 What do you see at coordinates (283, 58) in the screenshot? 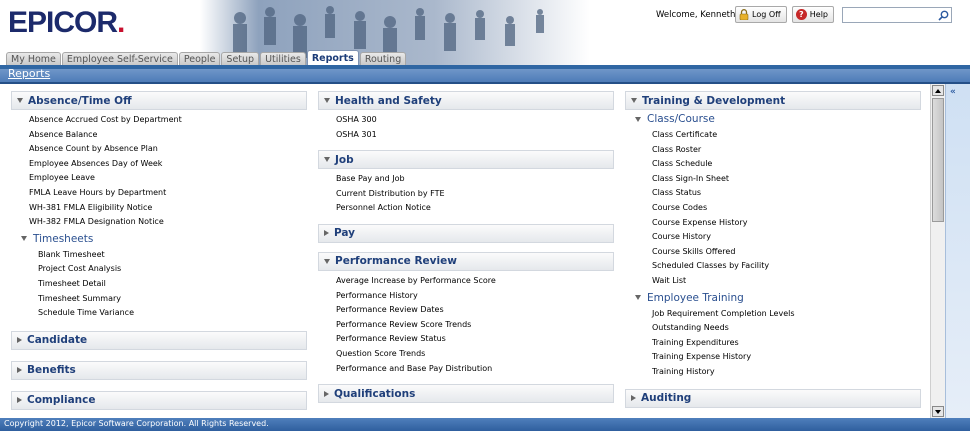
I see `tab-utilities: Utilities` at bounding box center [283, 58].